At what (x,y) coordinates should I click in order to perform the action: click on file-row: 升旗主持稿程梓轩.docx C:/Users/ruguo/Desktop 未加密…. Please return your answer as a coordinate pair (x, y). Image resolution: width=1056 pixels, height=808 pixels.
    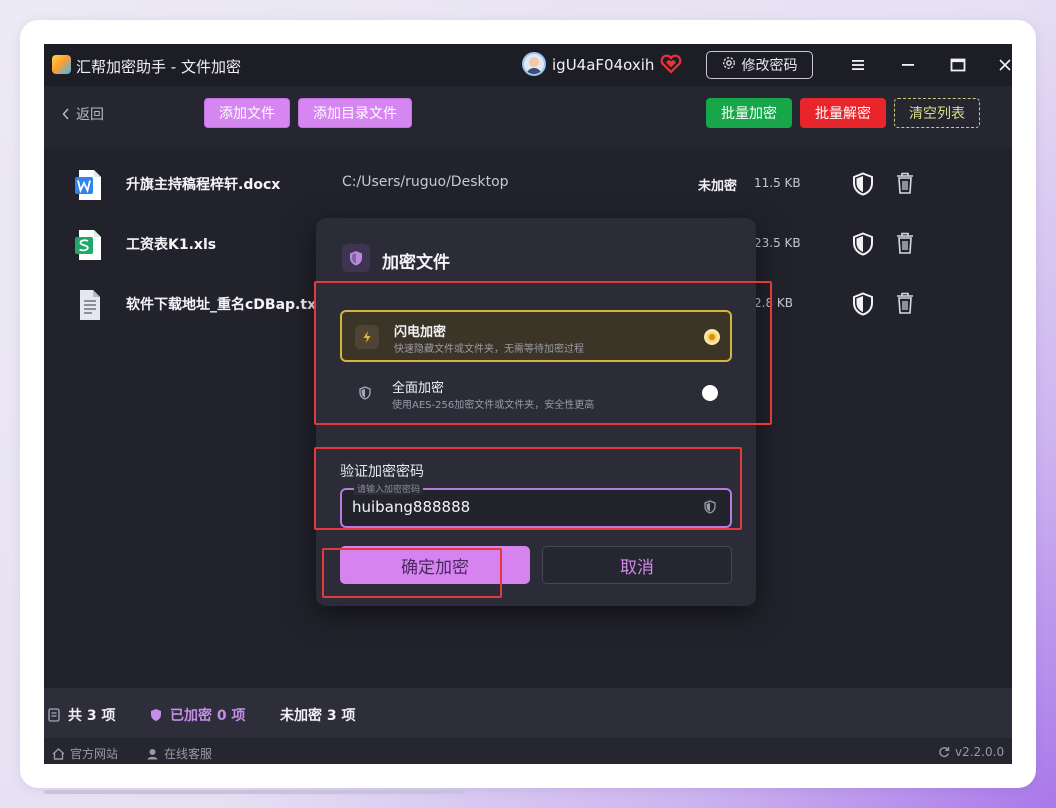
    Looking at the image, I should click on (528, 184).